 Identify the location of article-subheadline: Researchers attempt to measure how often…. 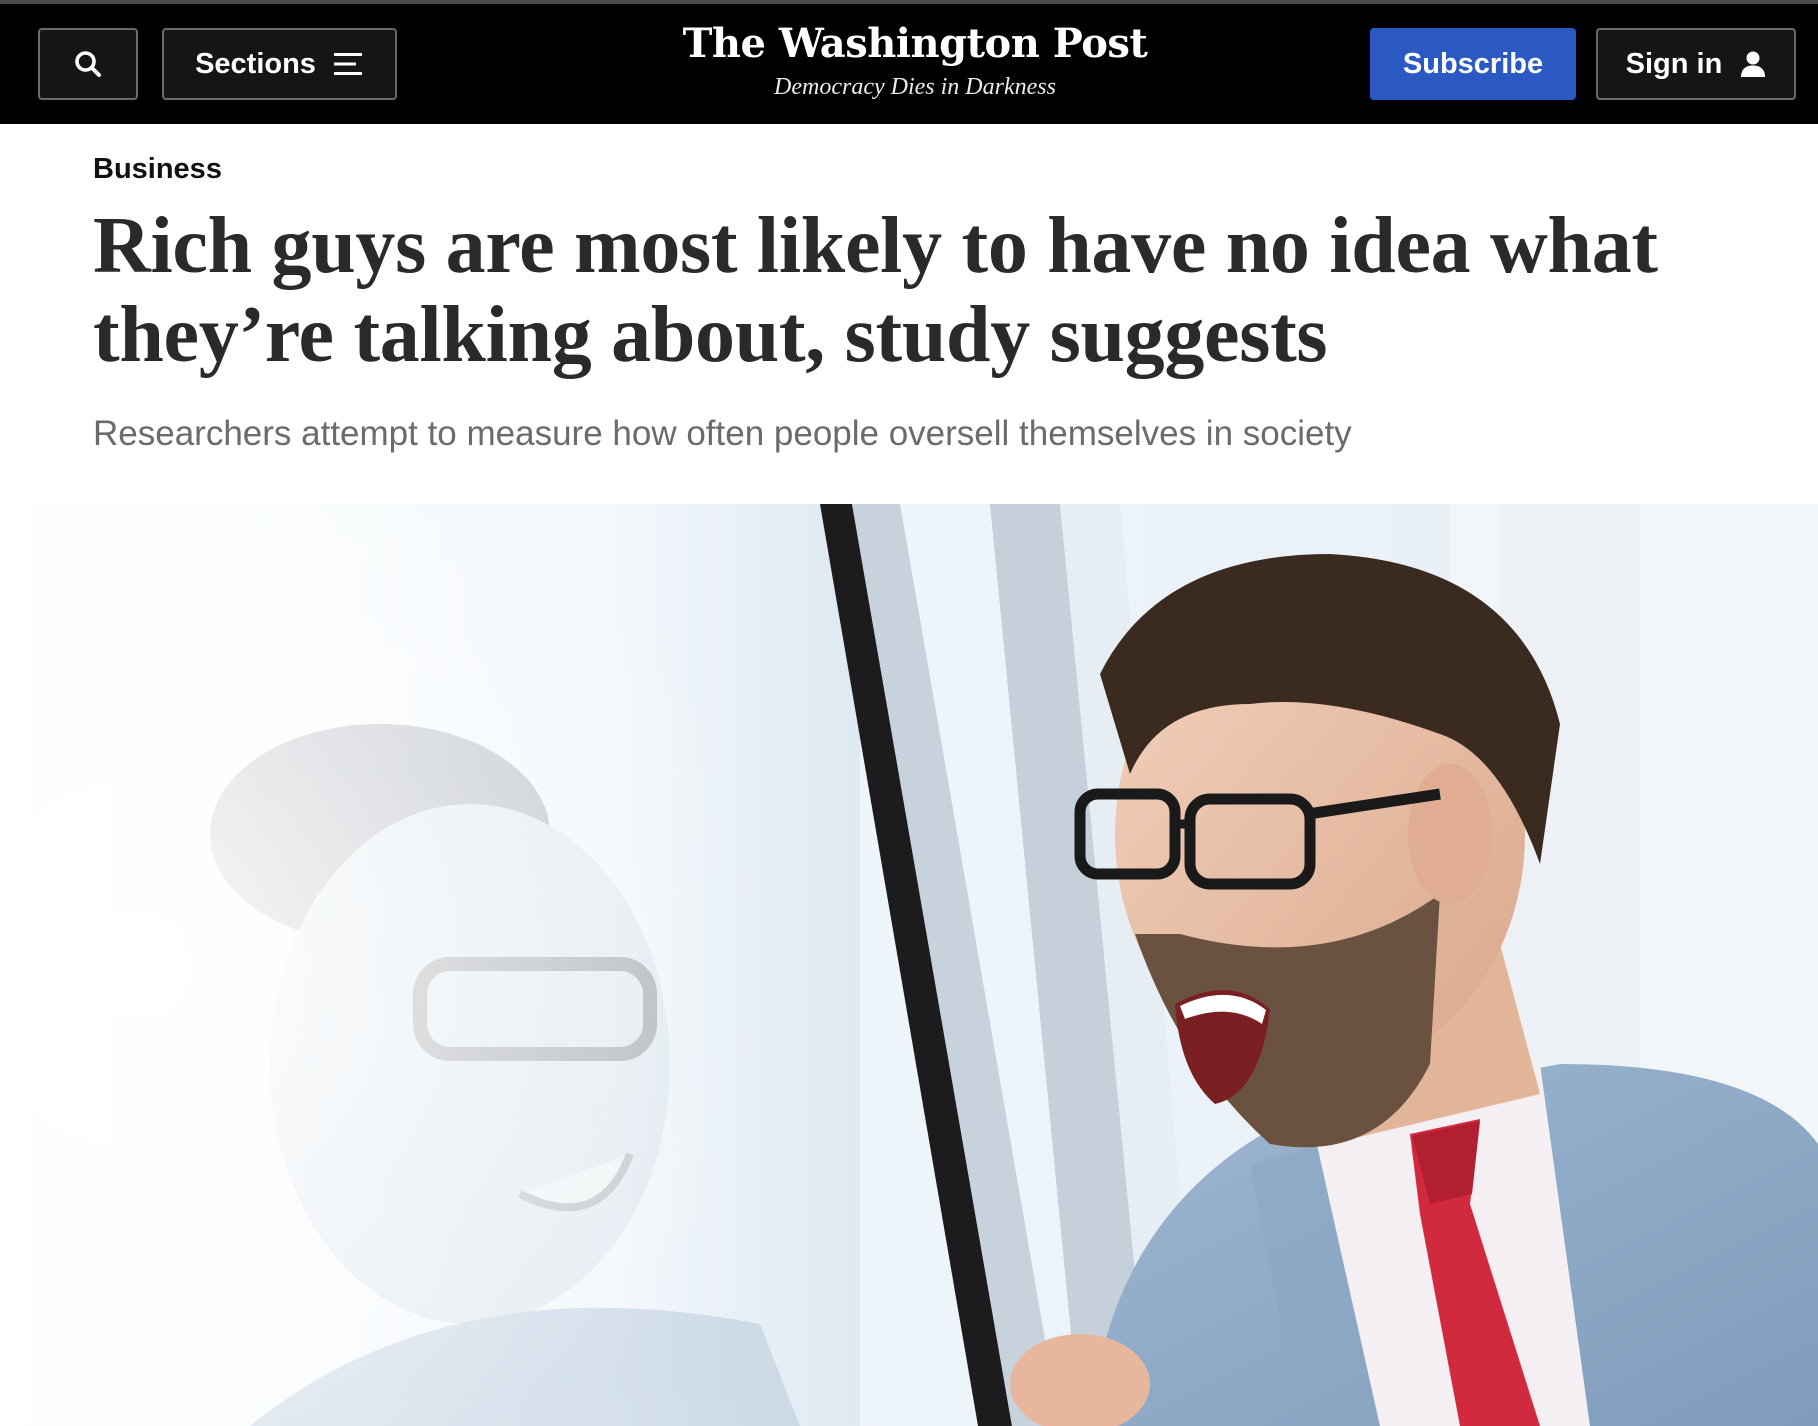
(722, 433).